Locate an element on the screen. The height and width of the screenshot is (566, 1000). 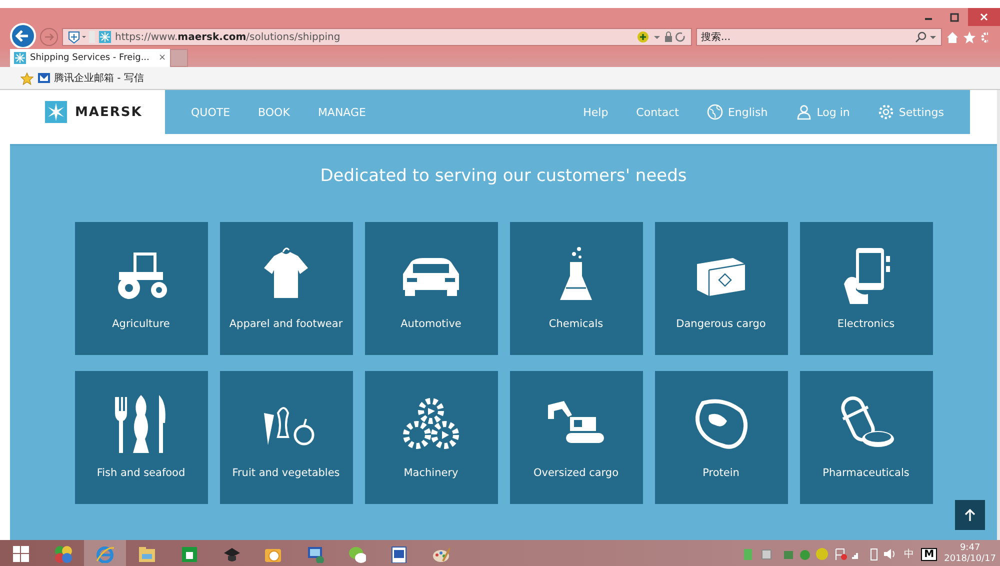
category-tile: Pharmaceuticals is located at coordinates (866, 437).